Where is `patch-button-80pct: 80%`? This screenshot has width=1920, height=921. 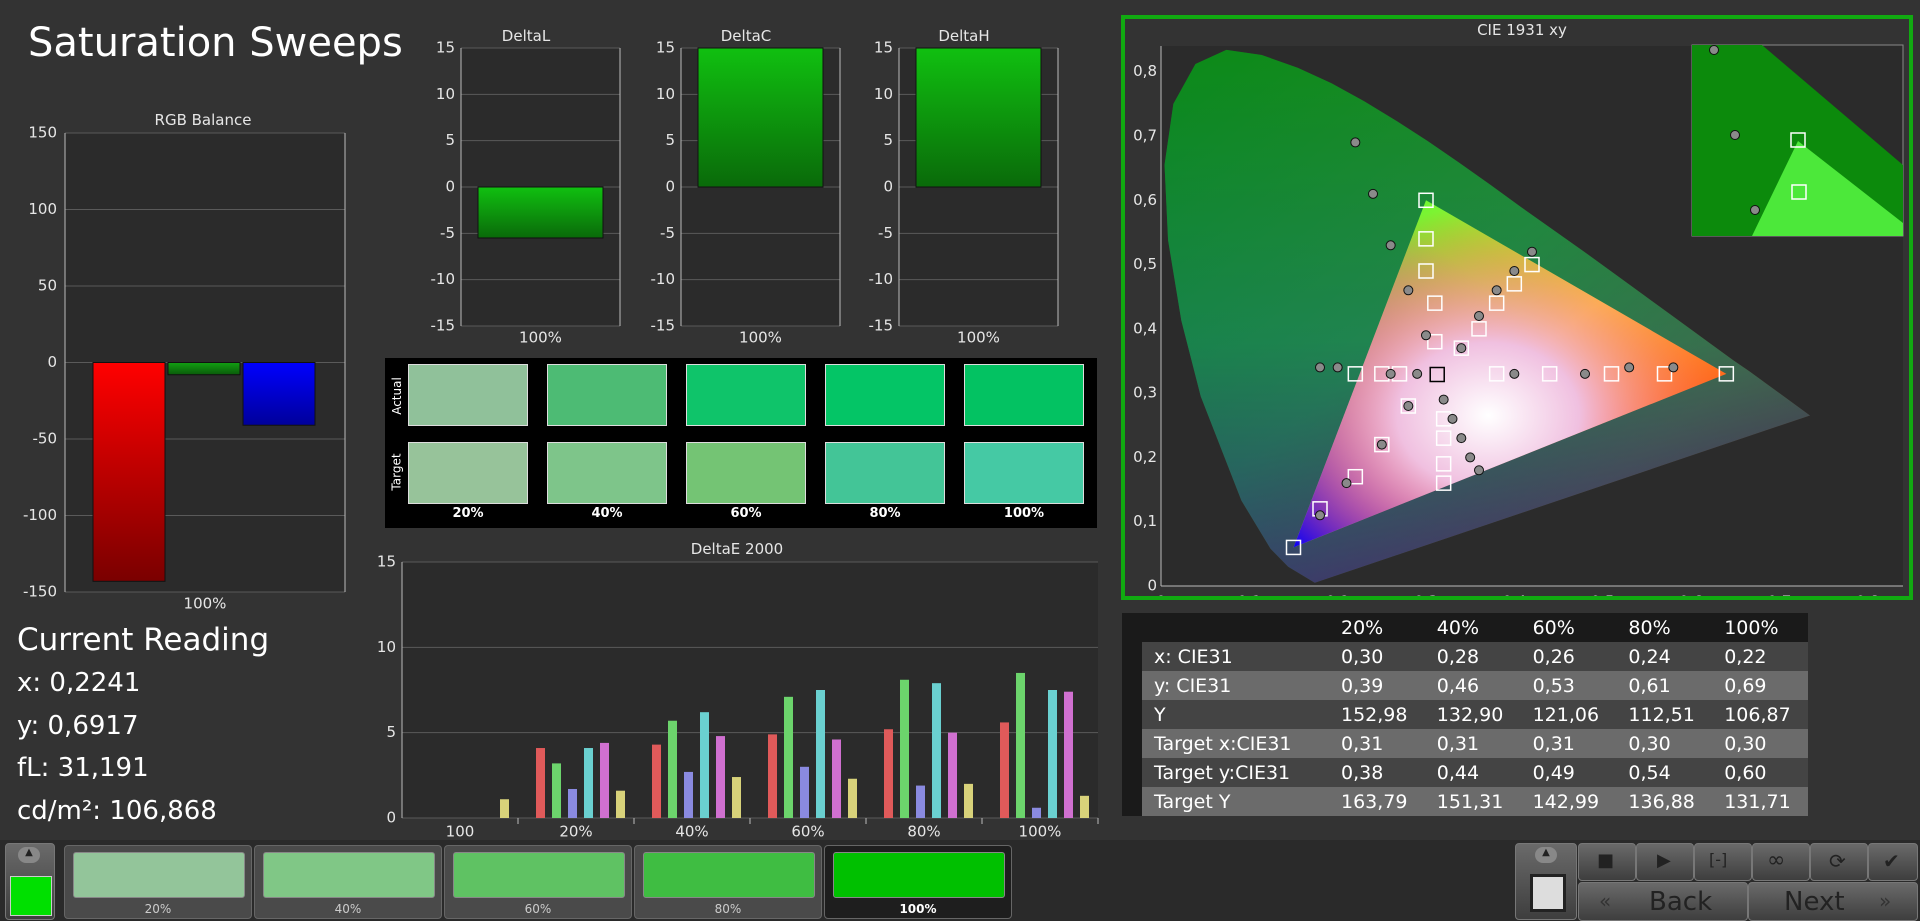
patch-button-80pct: 80% is located at coordinates (728, 882).